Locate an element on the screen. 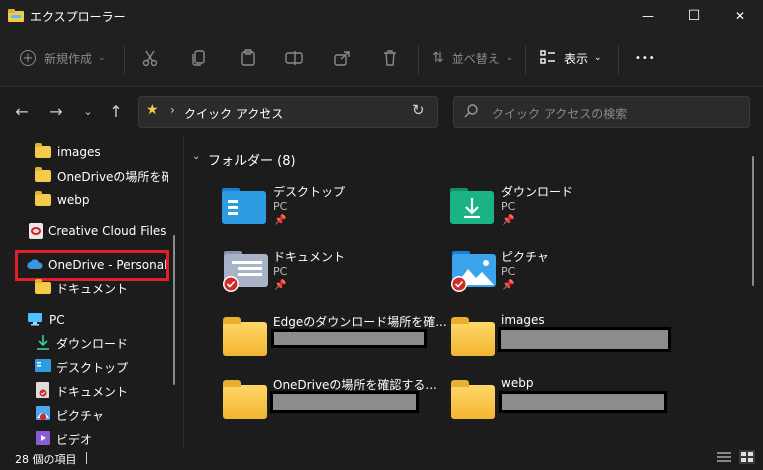 Image resolution: width=763 pixels, height=470 pixels. tile-documents: ドキュメント PC 📌 is located at coordinates (325, 272).